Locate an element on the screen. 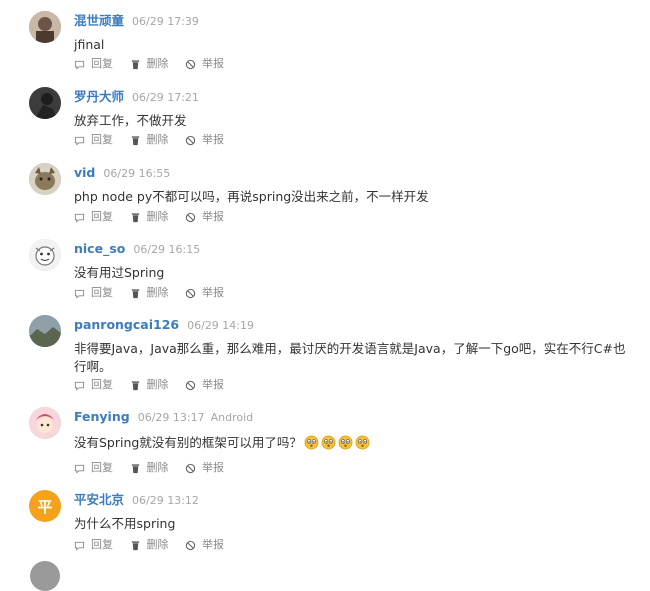 Image resolution: width=650 pixels, height=591 pixels. device-label: Android is located at coordinates (232, 417).